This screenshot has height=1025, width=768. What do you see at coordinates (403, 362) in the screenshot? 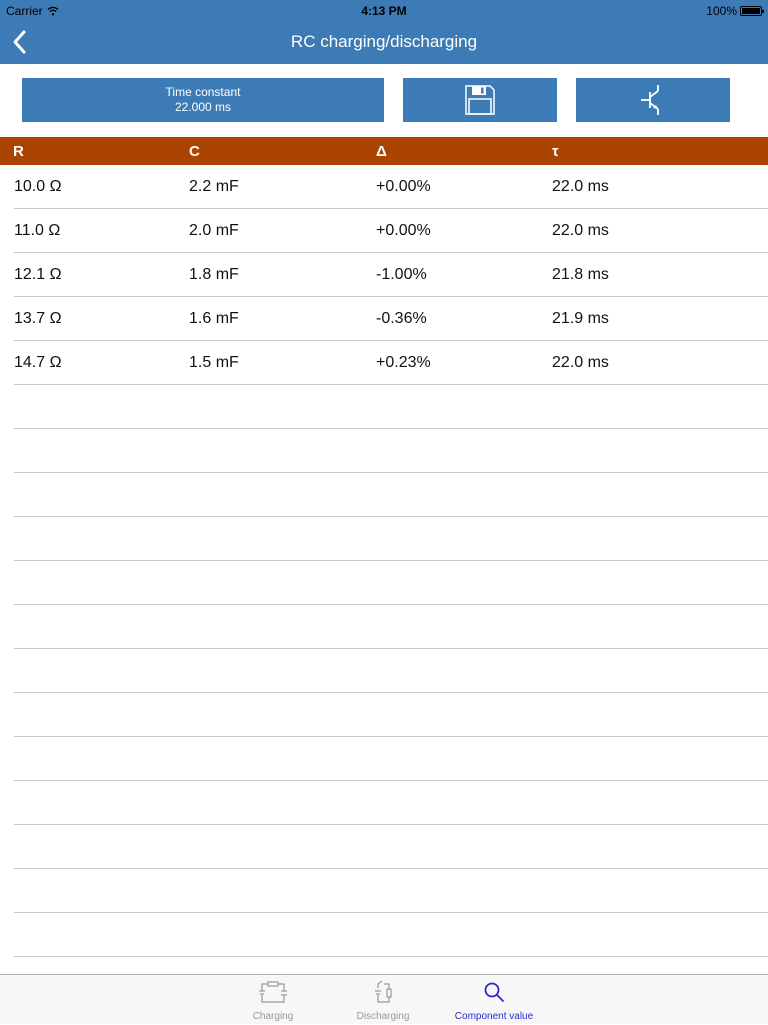
I see `cell-delta: +0.23%` at bounding box center [403, 362].